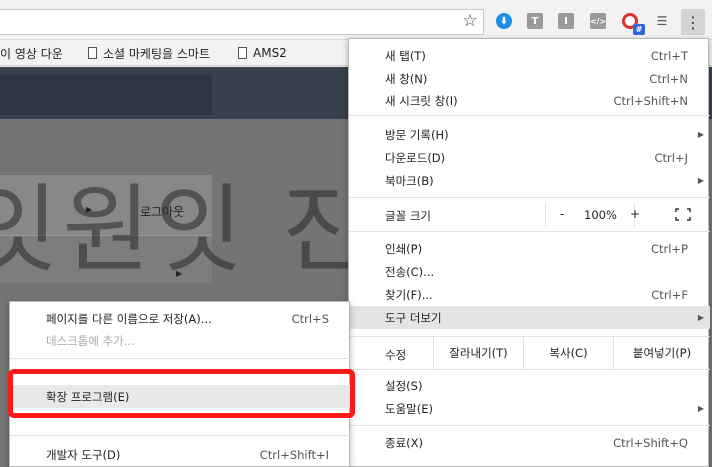 The height and width of the screenshot is (467, 712). Describe the element at coordinates (162, 211) in the screenshot. I see `logout-link: 로그아웃` at that location.